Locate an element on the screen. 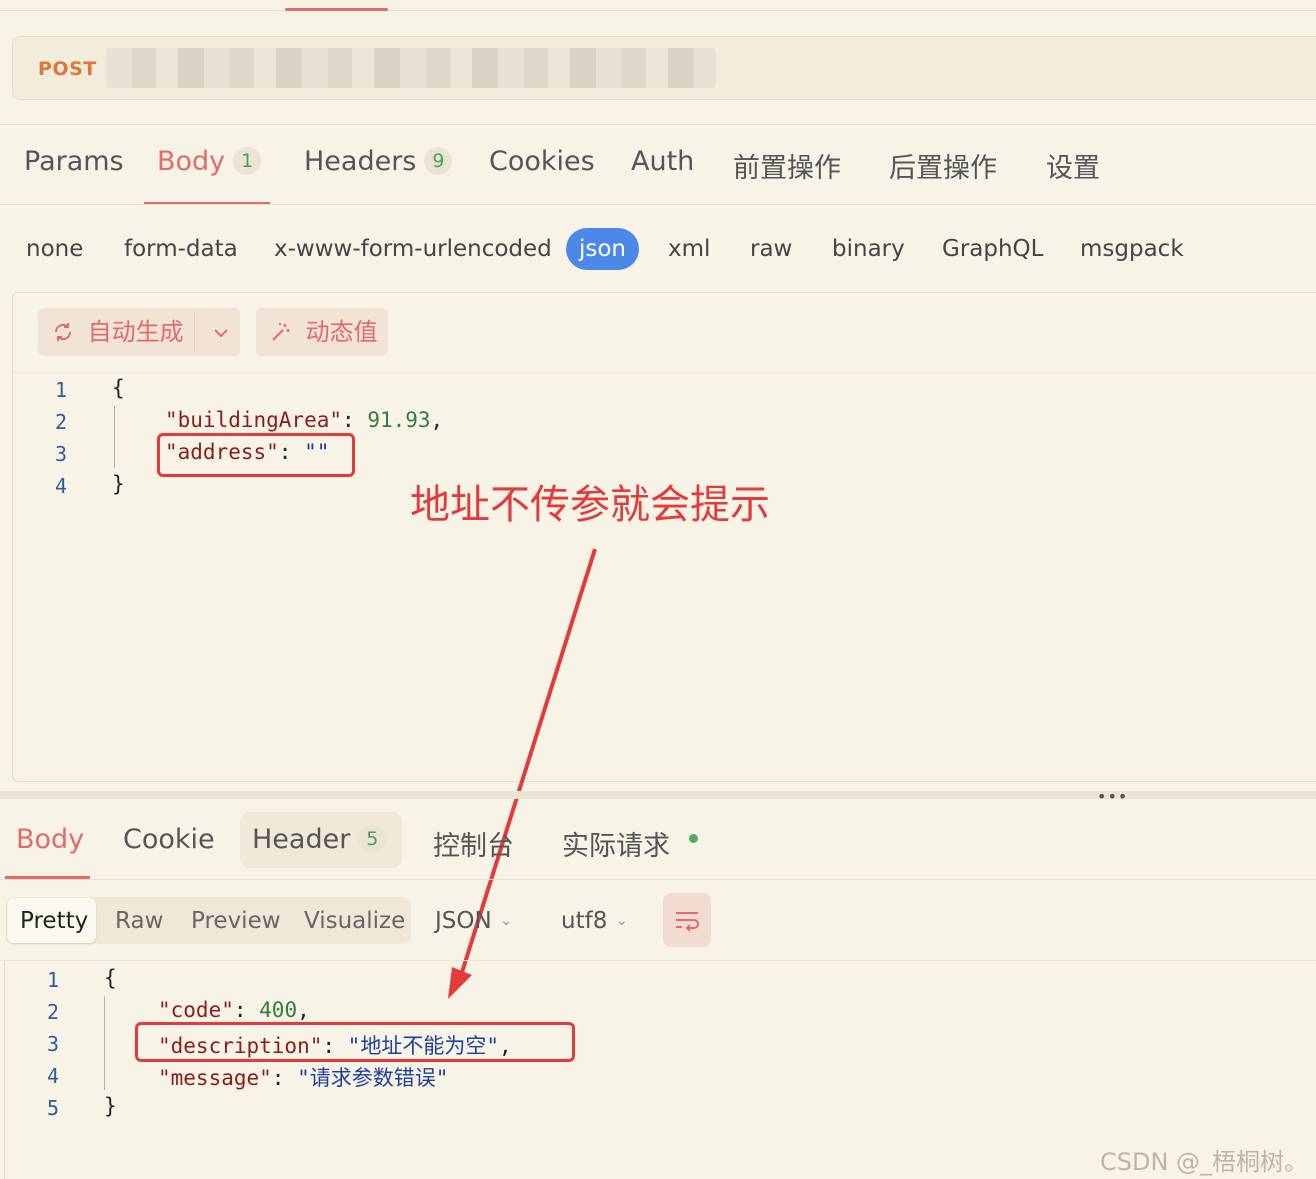 This screenshot has height=1179, width=1316. url-input-blurred is located at coordinates (411, 68).